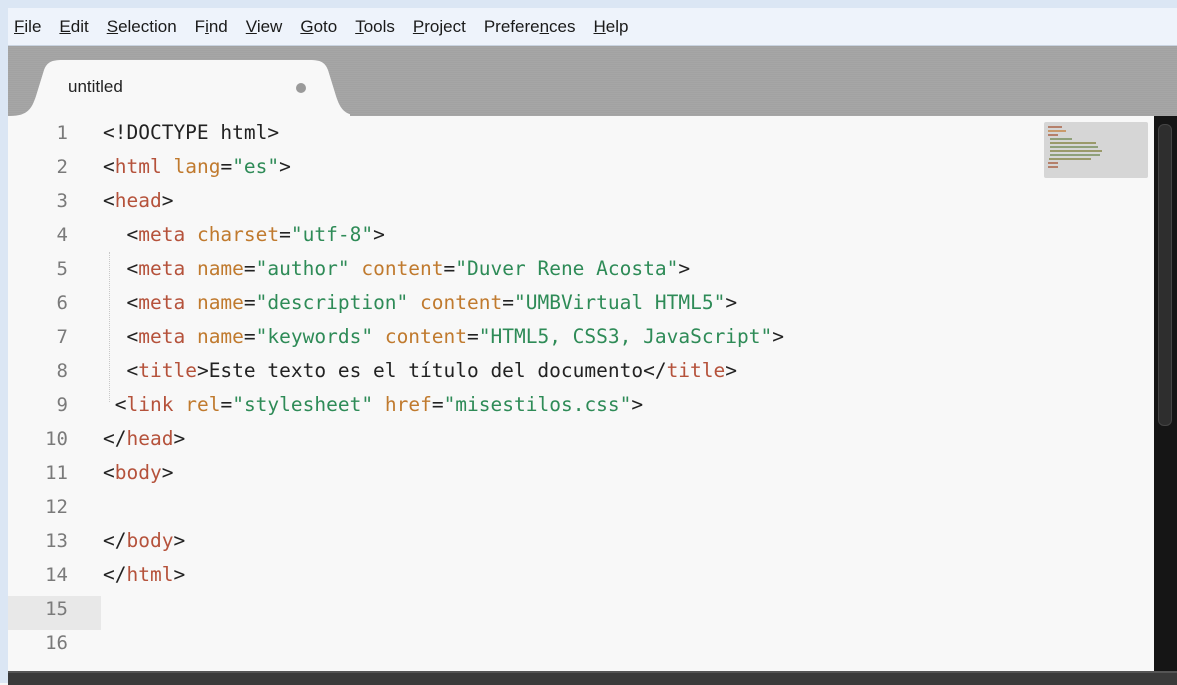 Image resolution: width=1177 pixels, height=685 pixels. What do you see at coordinates (138, 473) in the screenshot?
I see `code-line: <body>` at bounding box center [138, 473].